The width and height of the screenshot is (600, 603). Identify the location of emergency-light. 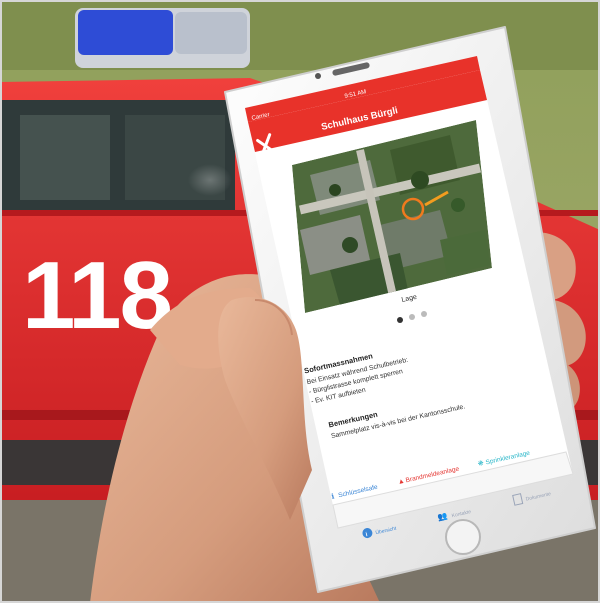
(162, 38).